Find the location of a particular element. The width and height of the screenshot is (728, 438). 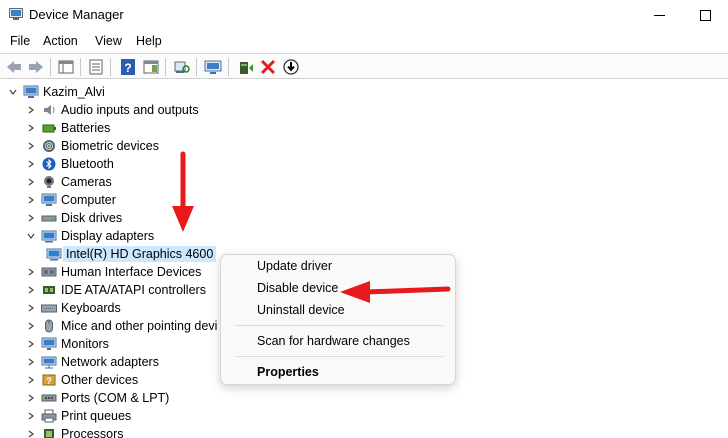

action-pane-icon is located at coordinates (151, 67).